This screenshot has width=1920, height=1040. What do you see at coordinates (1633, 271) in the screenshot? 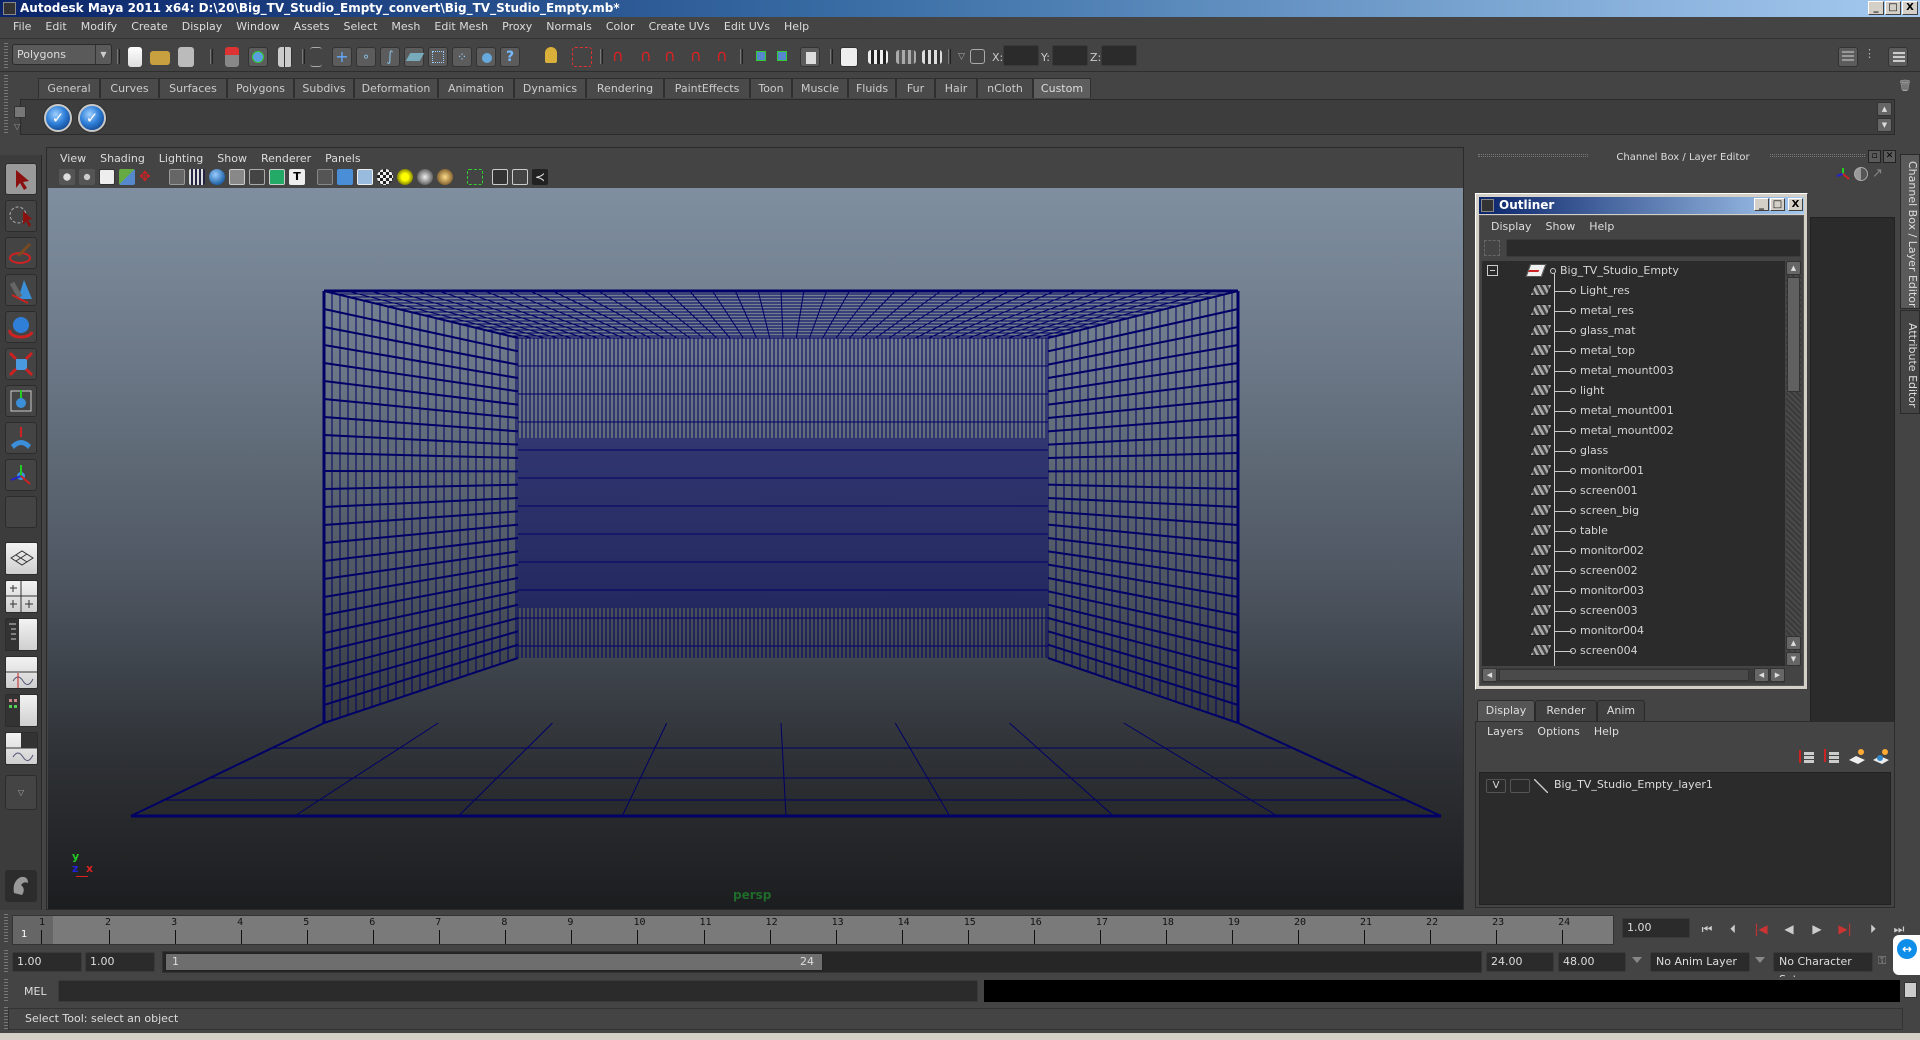
I see `tree-root-item: Big_TV_Studio_Empty` at bounding box center [1633, 271].